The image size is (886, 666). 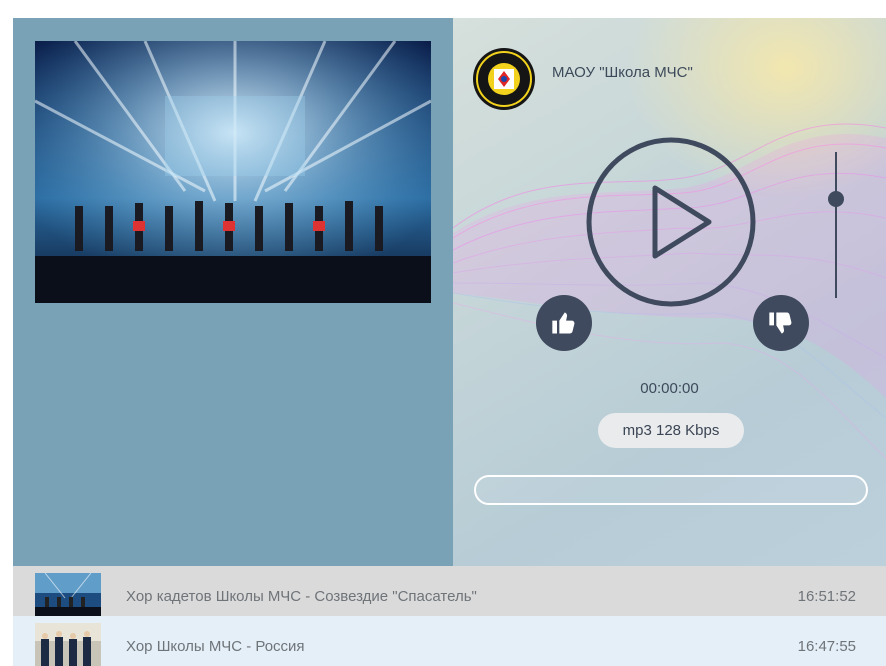 I want to click on dislike-button, so click(x=781, y=323).